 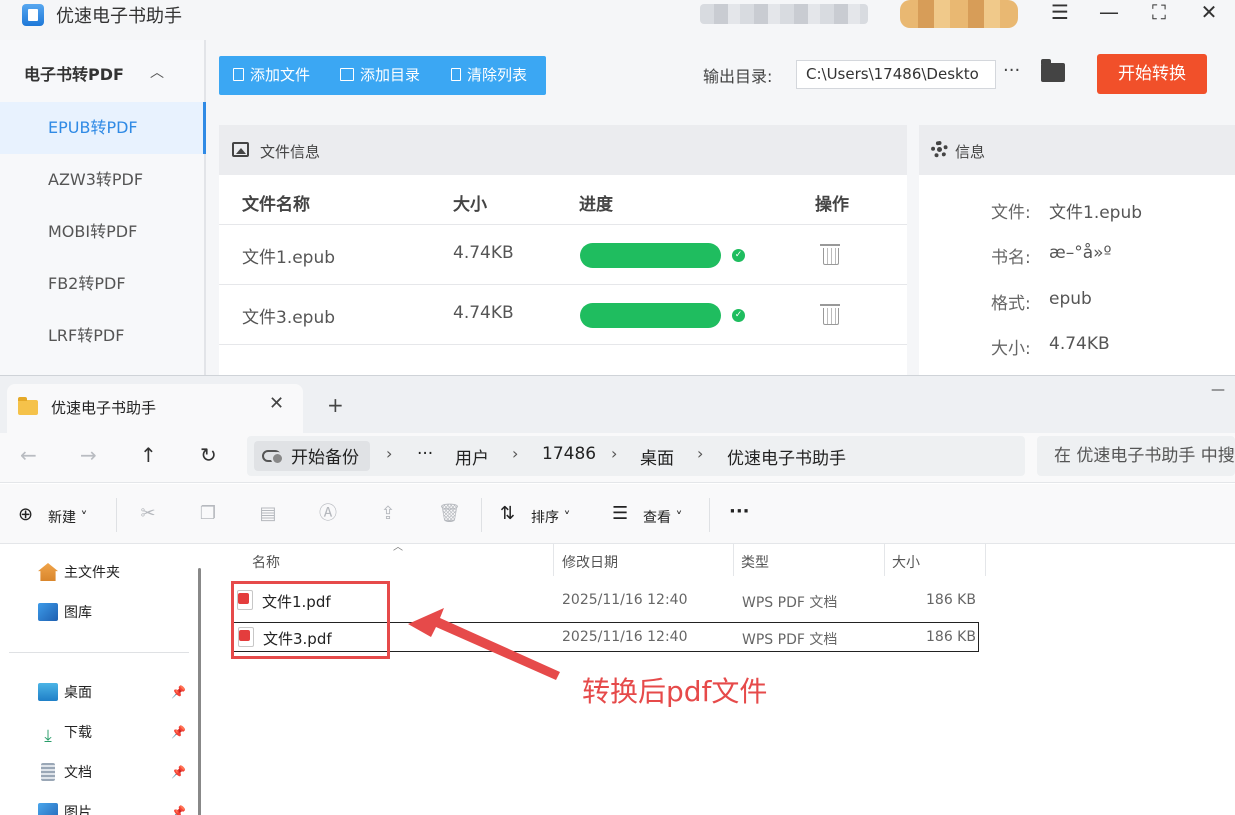 What do you see at coordinates (906, 562) in the screenshot?
I see `column-header-size: 大小` at bounding box center [906, 562].